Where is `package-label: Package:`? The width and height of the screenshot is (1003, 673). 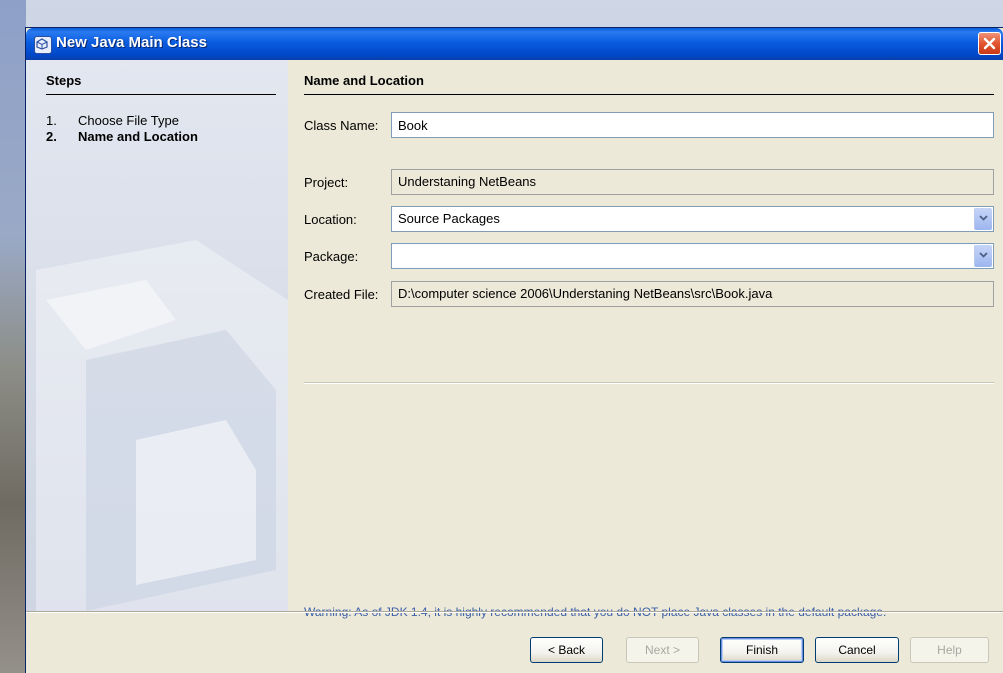
package-label: Package: is located at coordinates (331, 256).